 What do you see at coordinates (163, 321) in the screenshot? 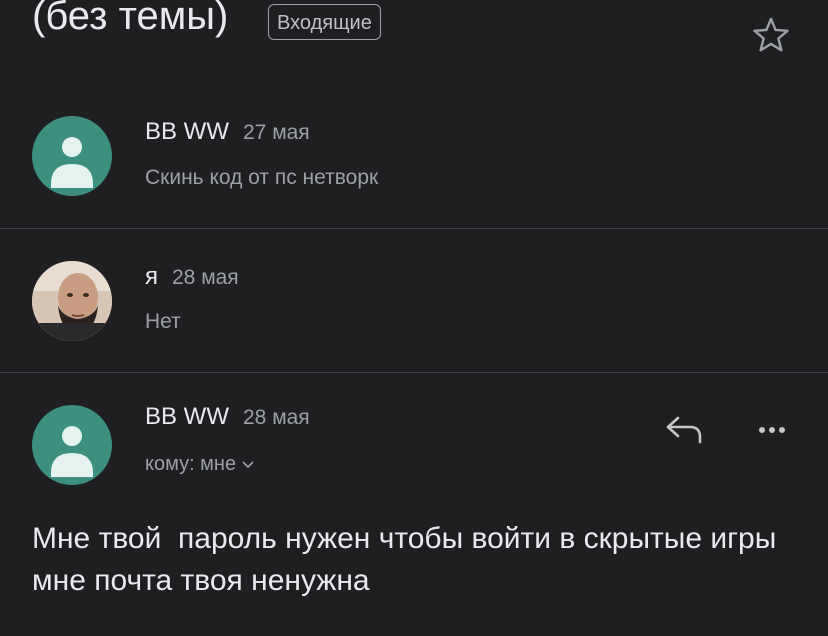
I see `message-snippet: Нет` at bounding box center [163, 321].